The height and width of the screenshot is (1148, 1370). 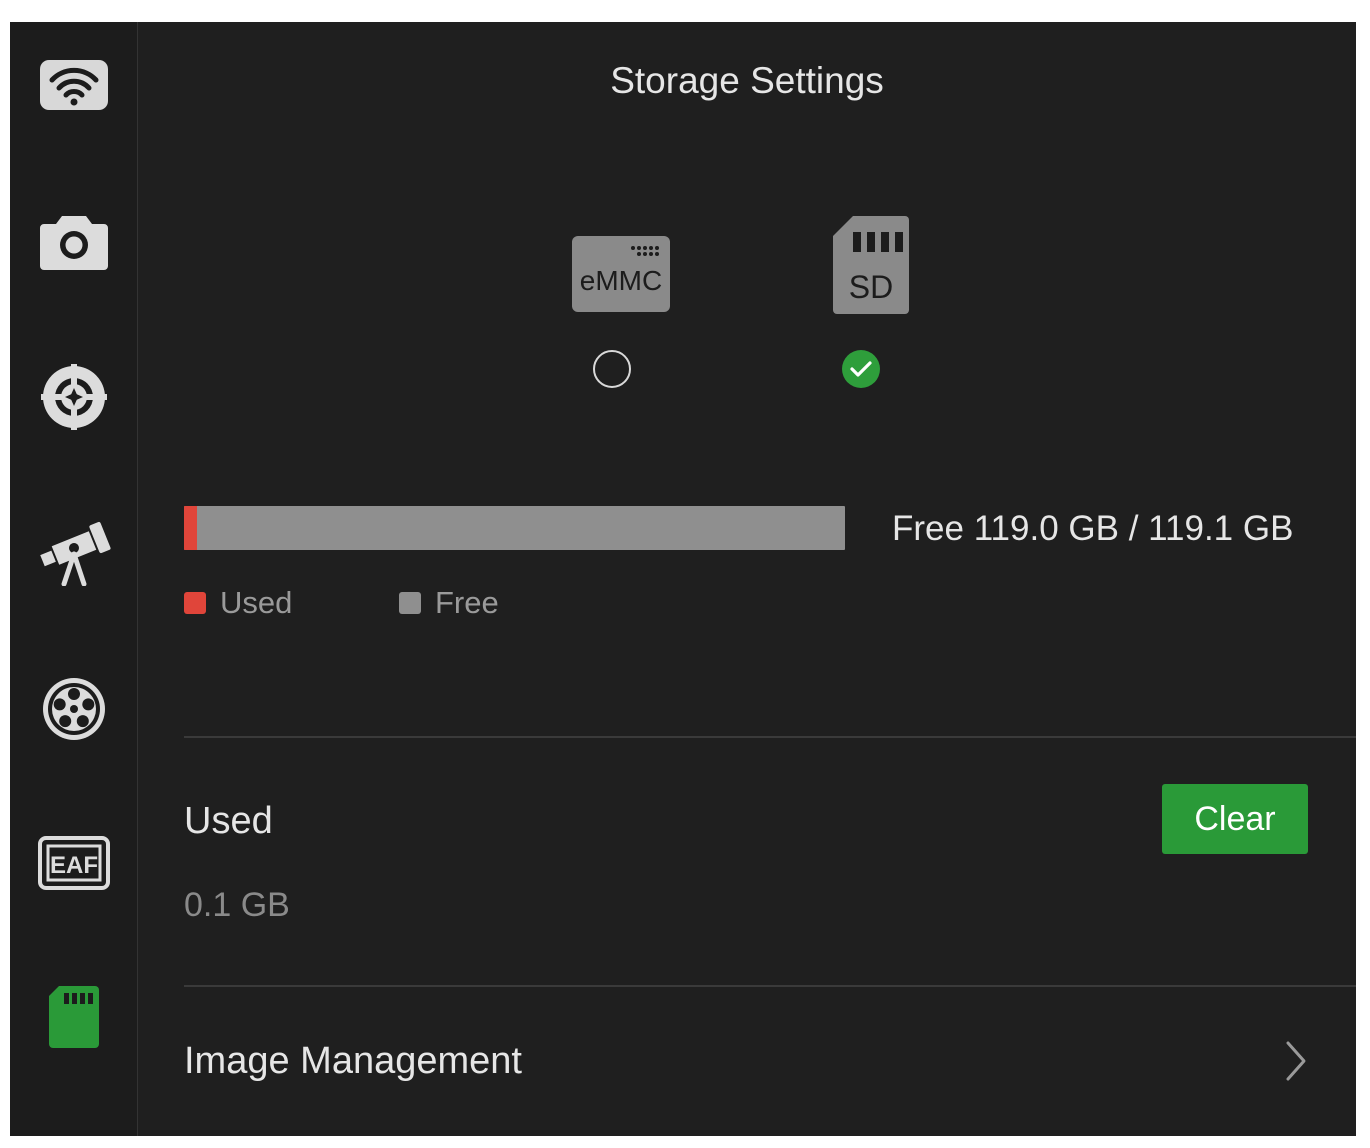 I want to click on sidebar-item-guiding, so click(x=73, y=397).